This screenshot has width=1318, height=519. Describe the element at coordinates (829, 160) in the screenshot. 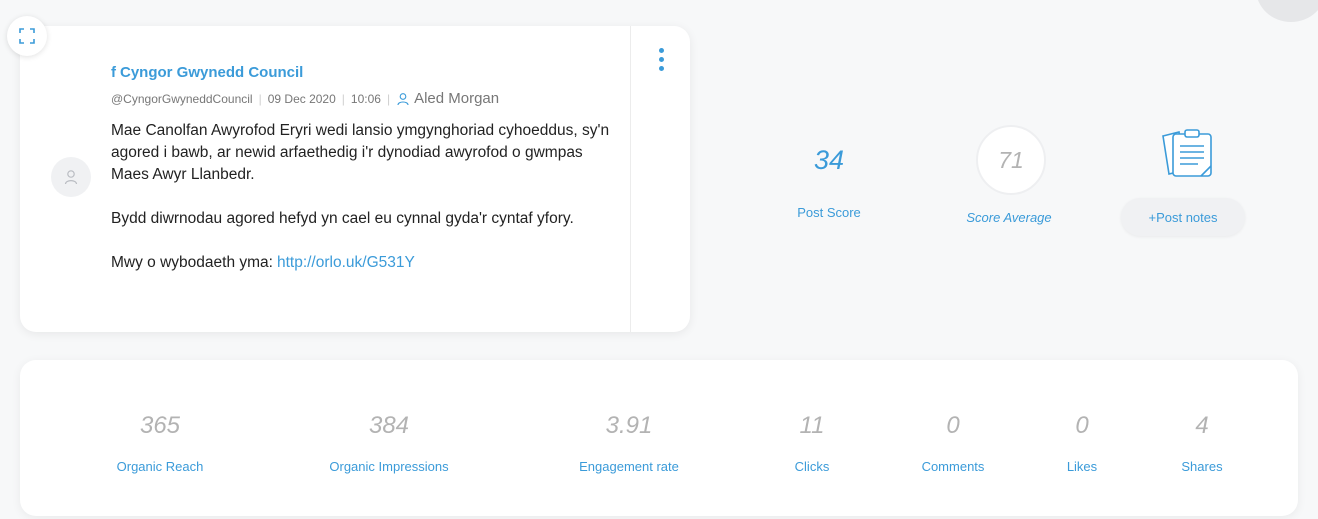

I see `post-score-value: 34` at that location.